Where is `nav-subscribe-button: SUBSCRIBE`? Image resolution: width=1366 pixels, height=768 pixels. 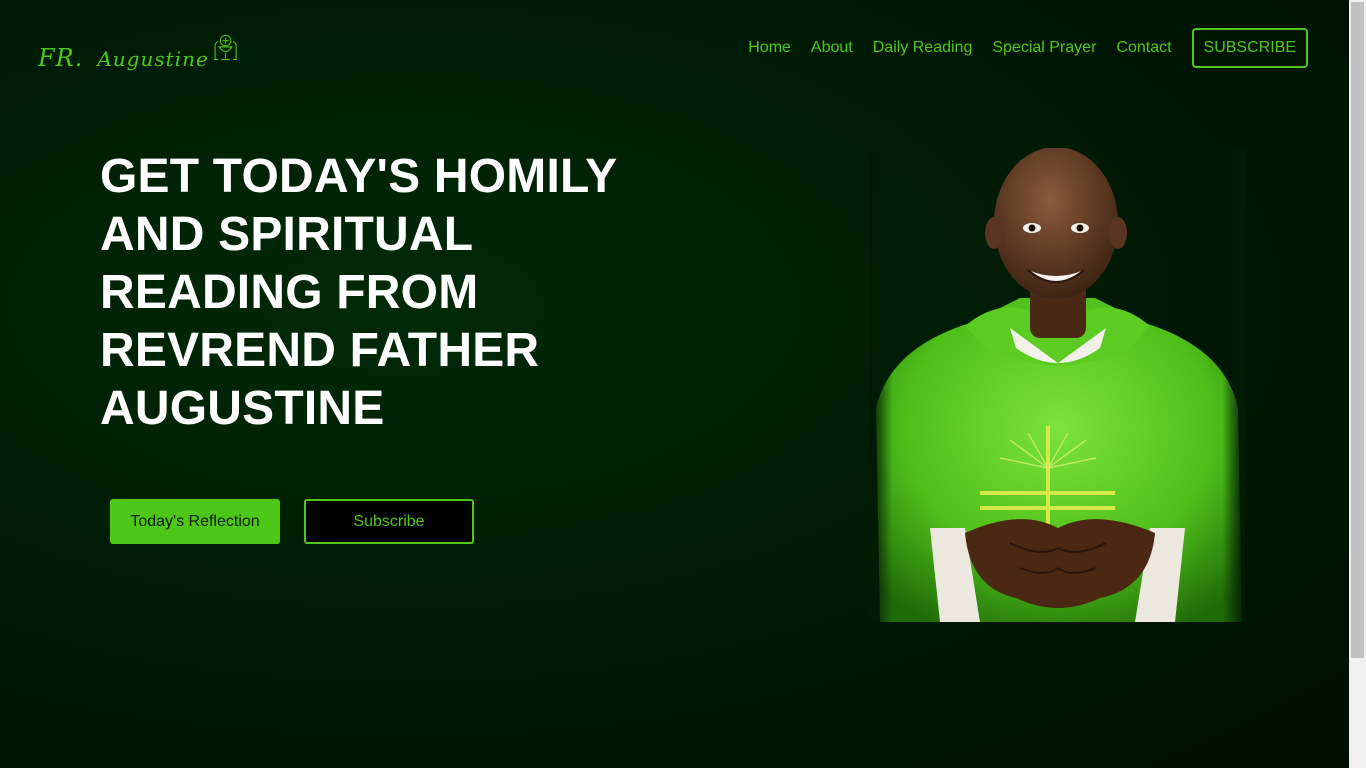
nav-subscribe-button: SUBSCRIBE is located at coordinates (1249, 48).